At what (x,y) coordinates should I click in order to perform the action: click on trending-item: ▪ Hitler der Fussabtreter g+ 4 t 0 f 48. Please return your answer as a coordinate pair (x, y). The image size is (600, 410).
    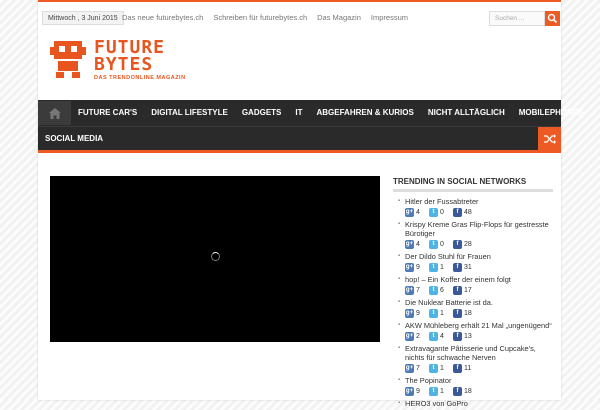
    Looking at the image, I should click on (475, 207).